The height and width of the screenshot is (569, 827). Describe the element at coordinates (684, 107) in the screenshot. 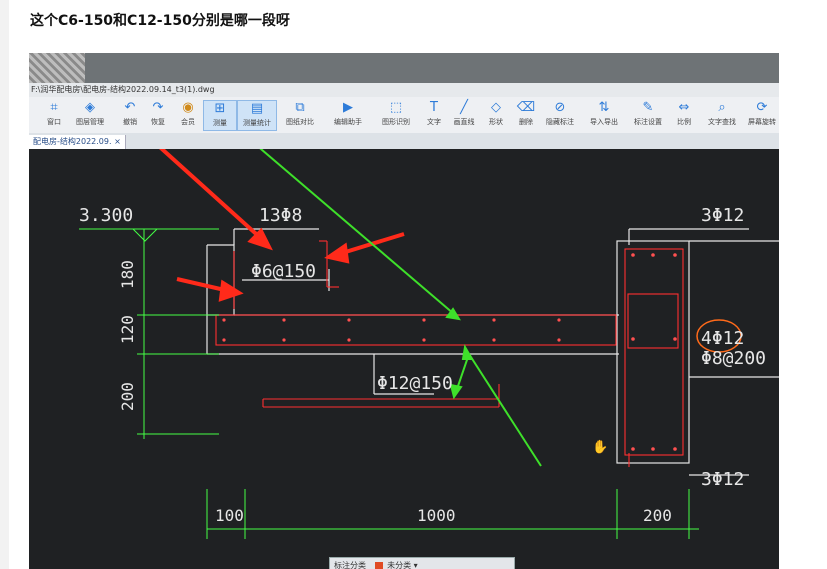

I see `scale-icon: ⇔` at that location.